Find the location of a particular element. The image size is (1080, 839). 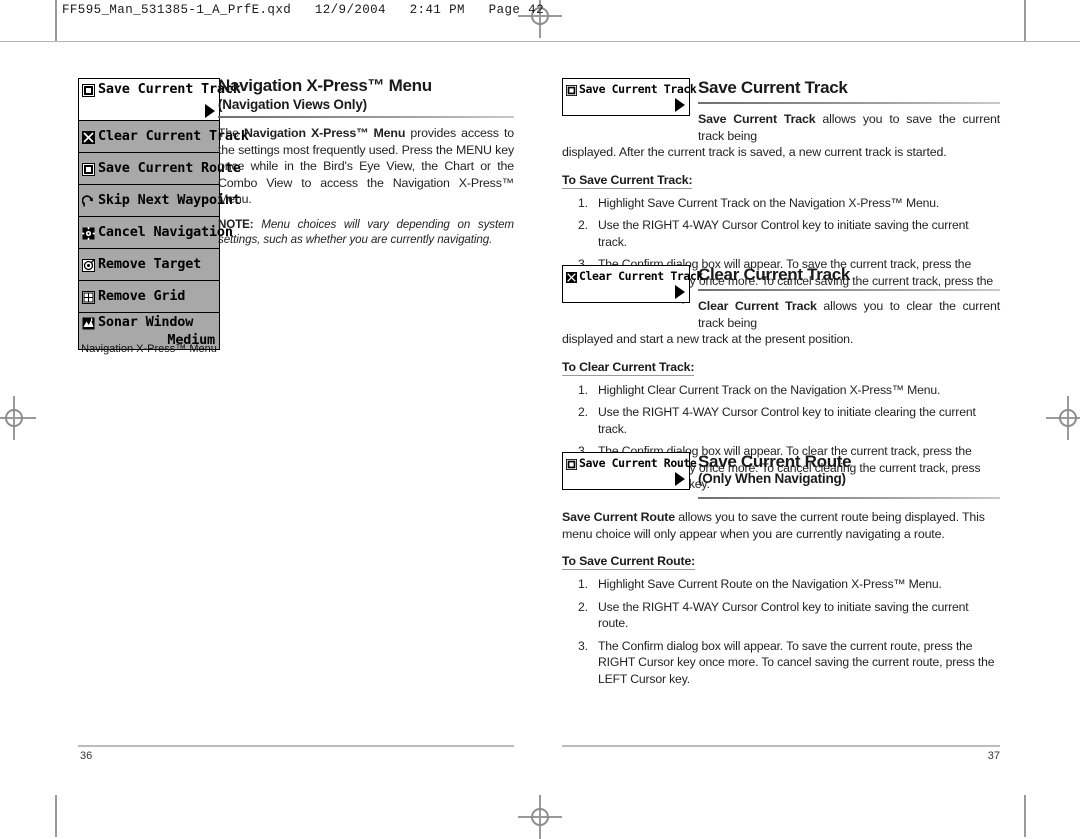

section-subtitle: (Only When Navigating) is located at coordinates (772, 478).